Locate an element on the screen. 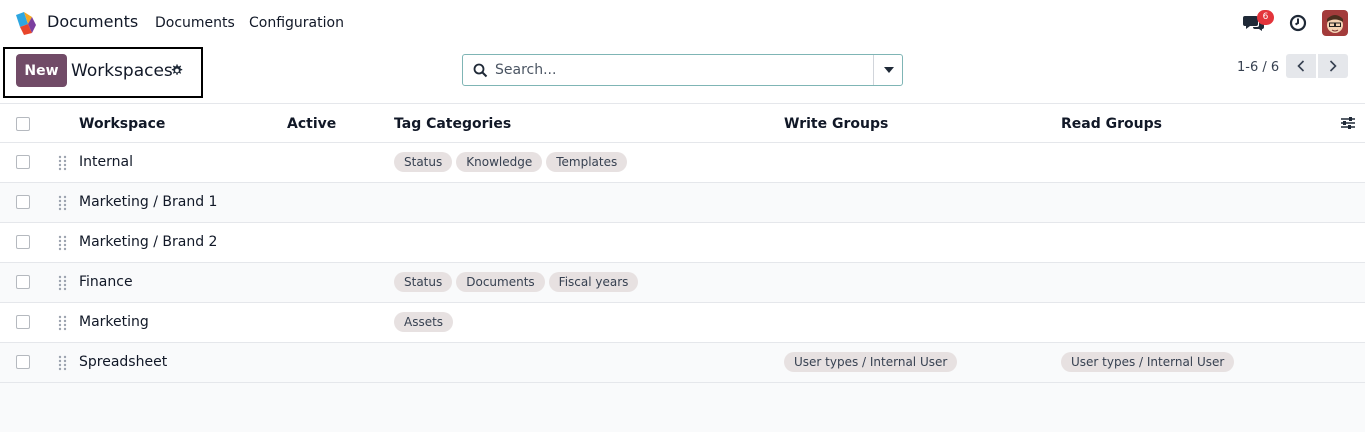 This screenshot has height=432, width=1365. chevron-left-icon is located at coordinates (1301, 66).